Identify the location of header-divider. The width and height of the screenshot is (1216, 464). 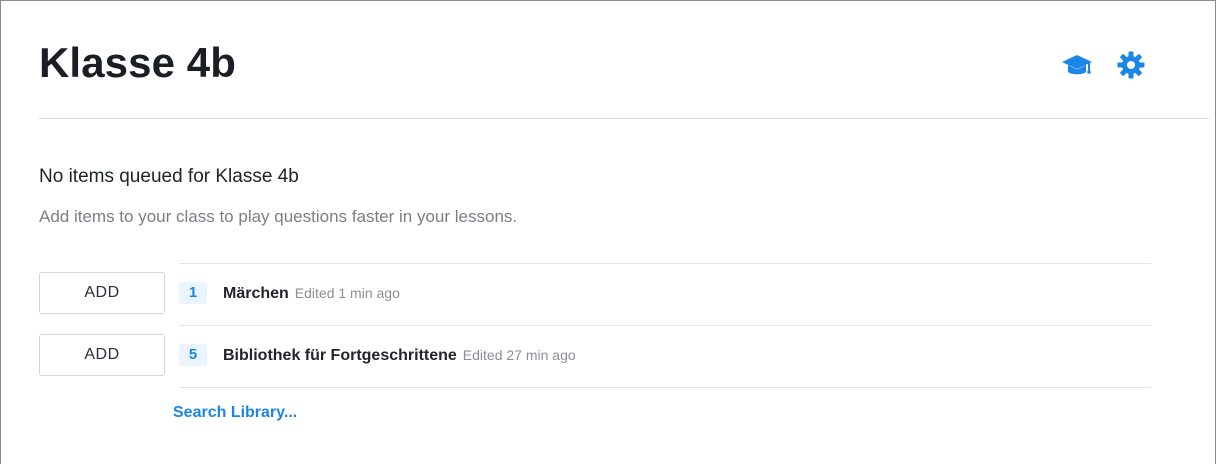
(624, 118).